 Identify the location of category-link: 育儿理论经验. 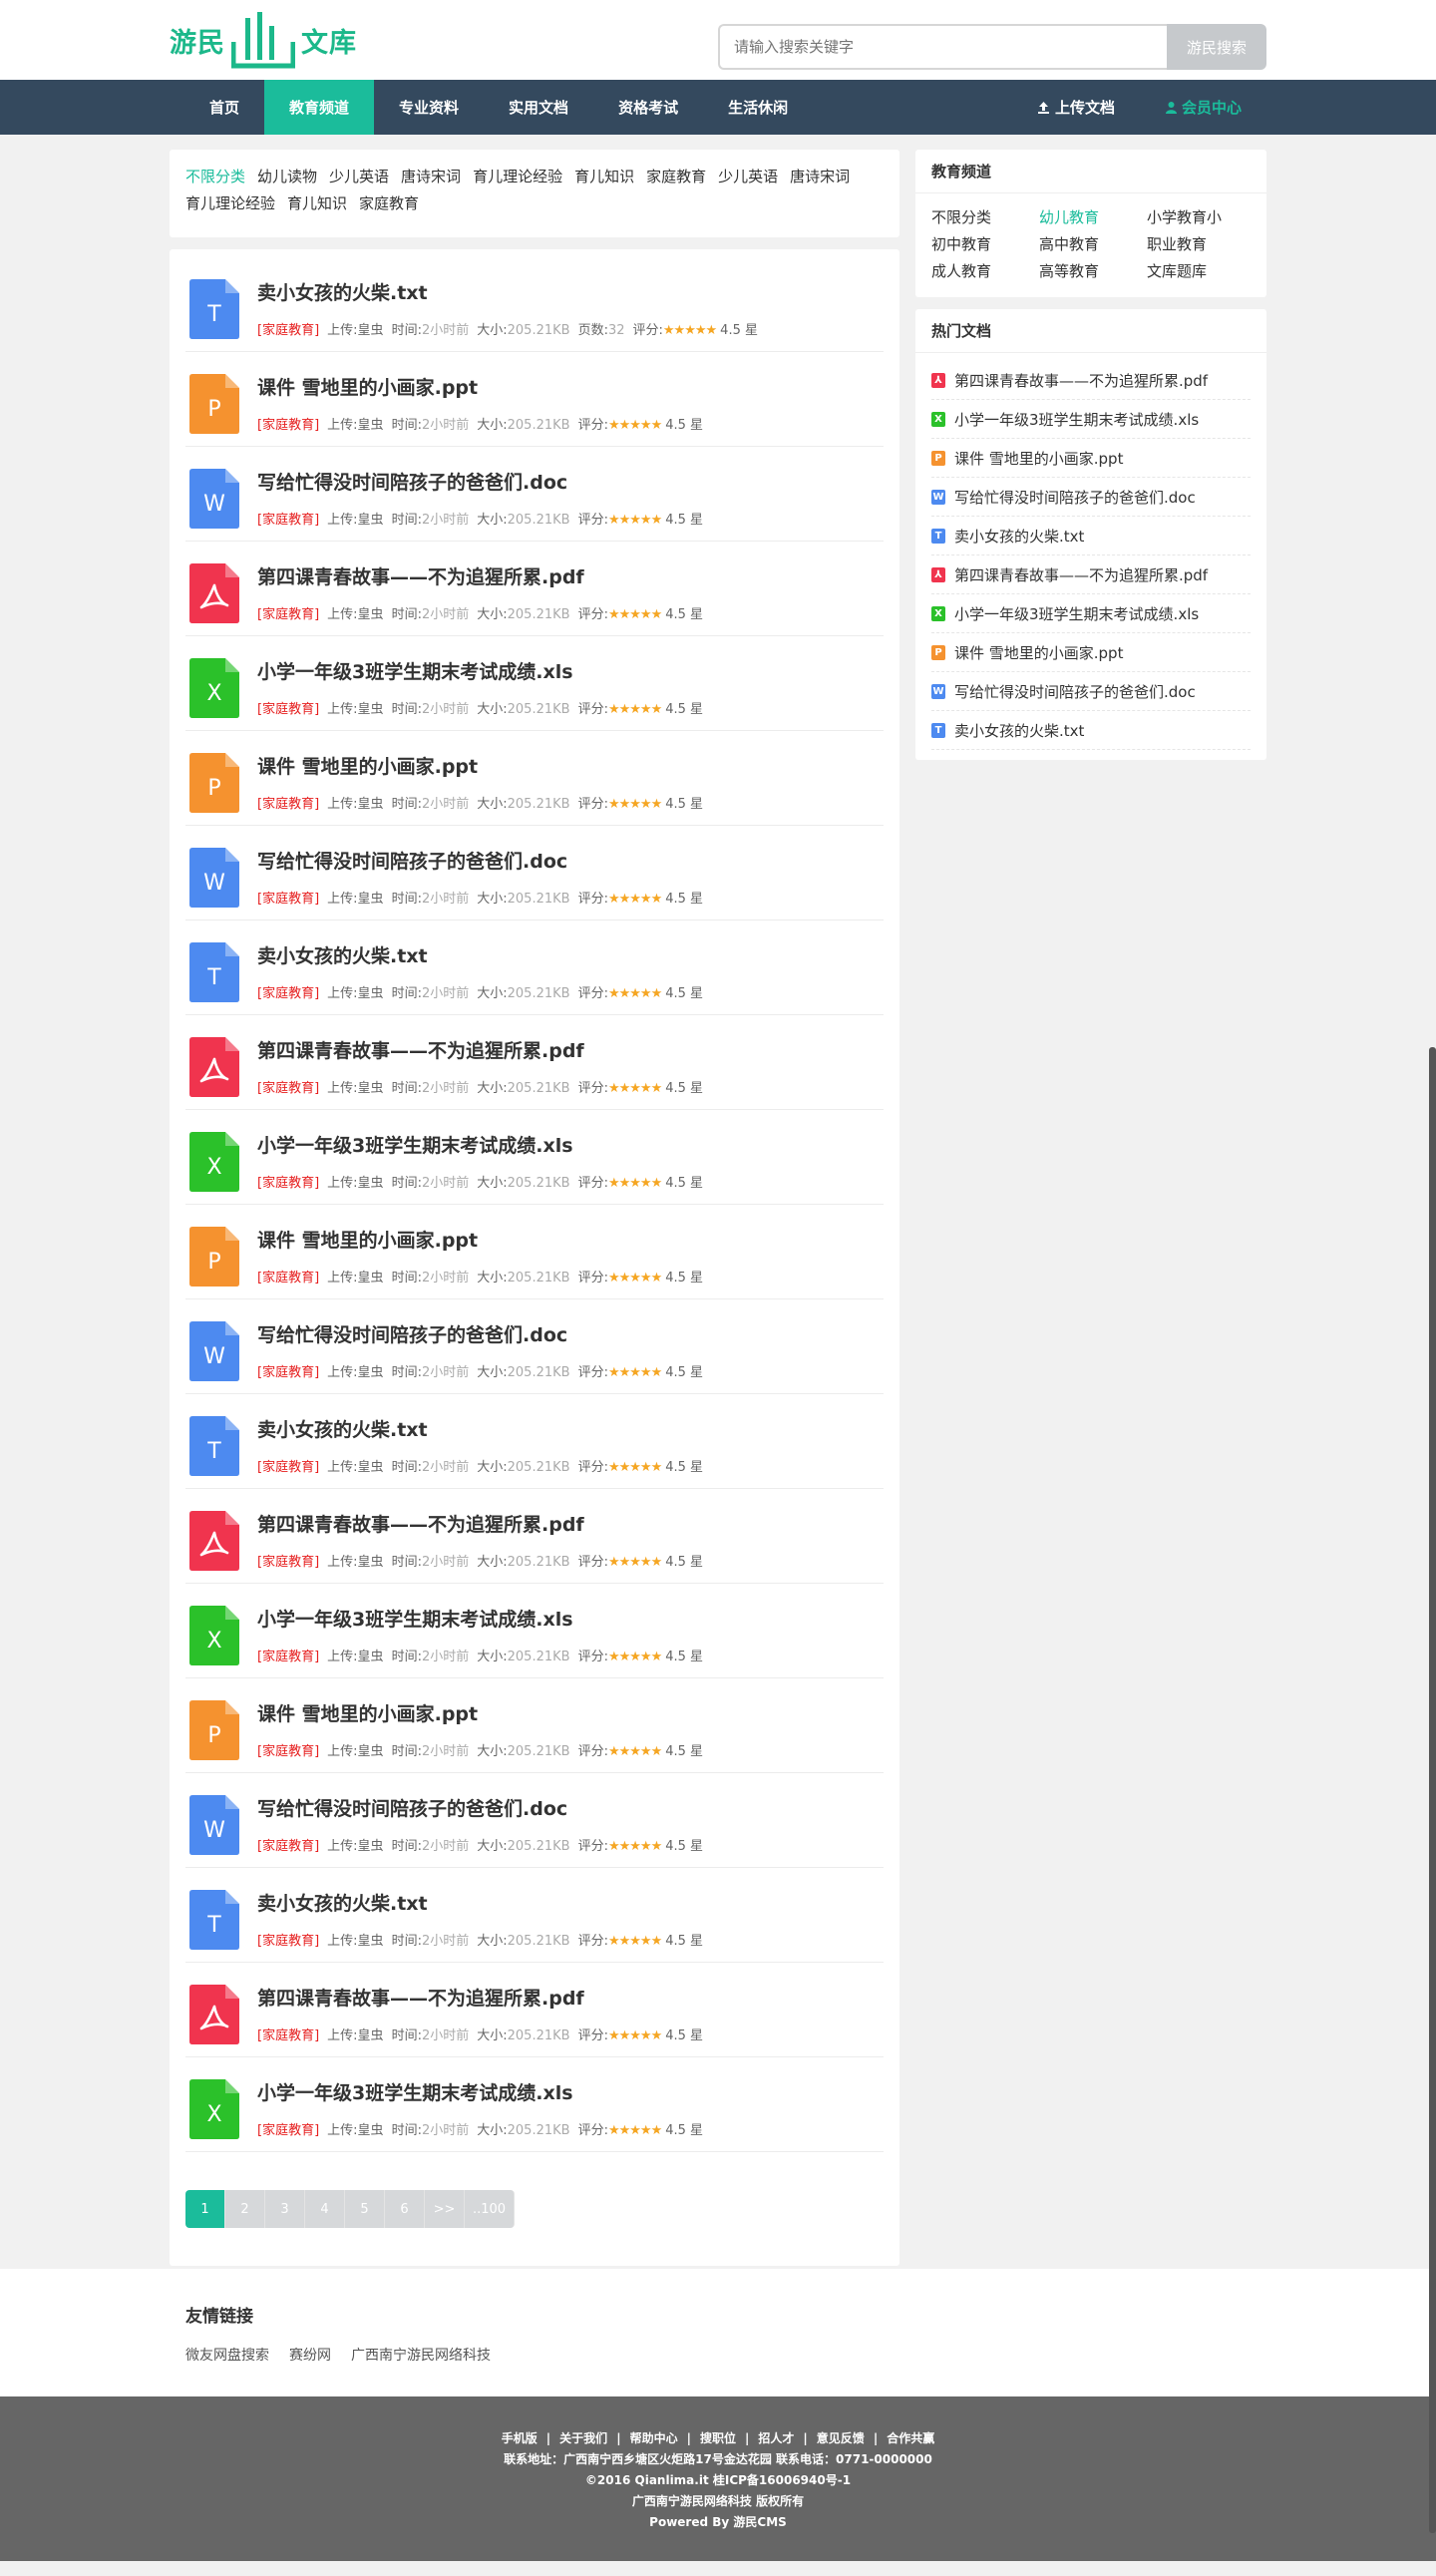
(230, 203).